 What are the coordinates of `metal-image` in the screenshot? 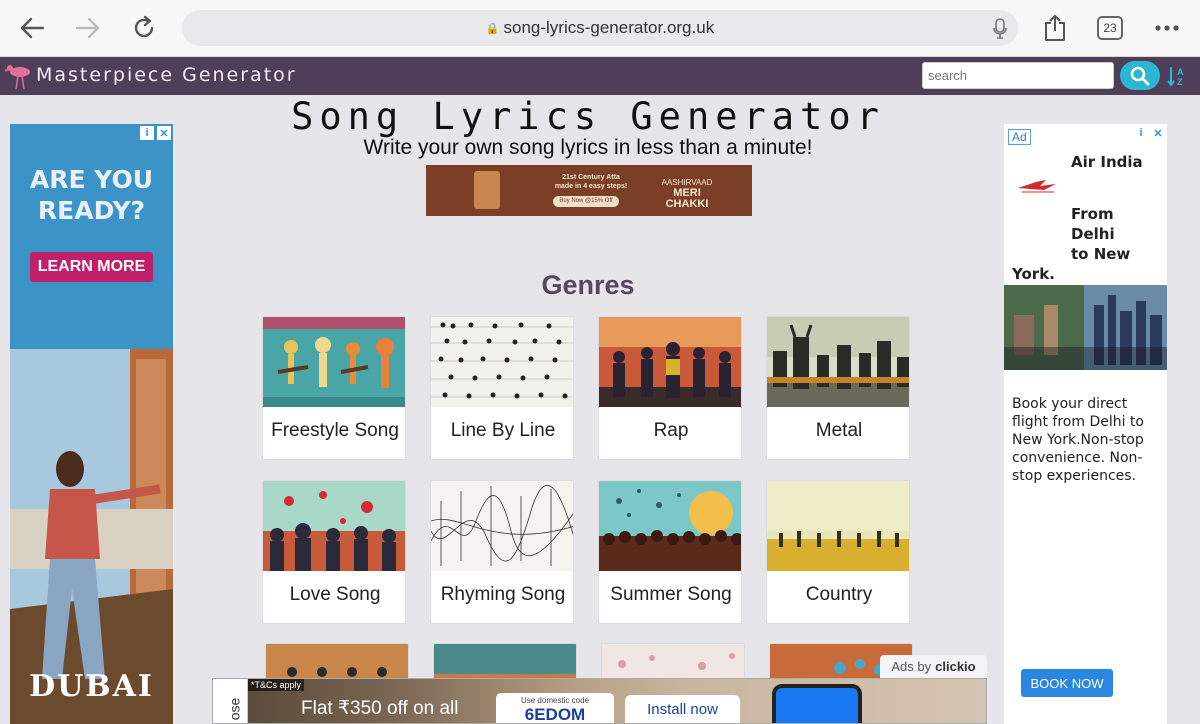 It's located at (838, 362).